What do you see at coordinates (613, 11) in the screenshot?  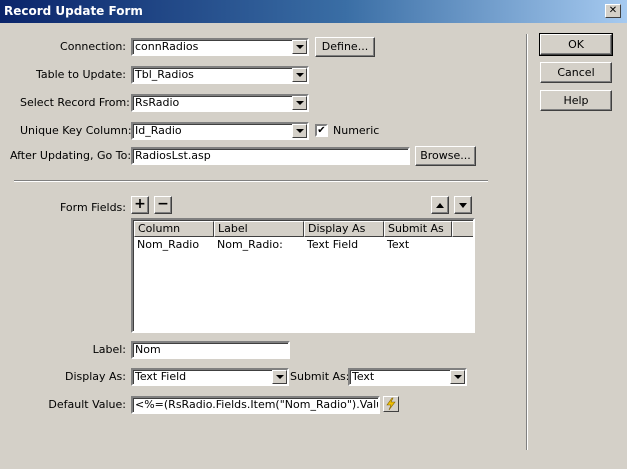 I see `close-icon: ✕` at bounding box center [613, 11].